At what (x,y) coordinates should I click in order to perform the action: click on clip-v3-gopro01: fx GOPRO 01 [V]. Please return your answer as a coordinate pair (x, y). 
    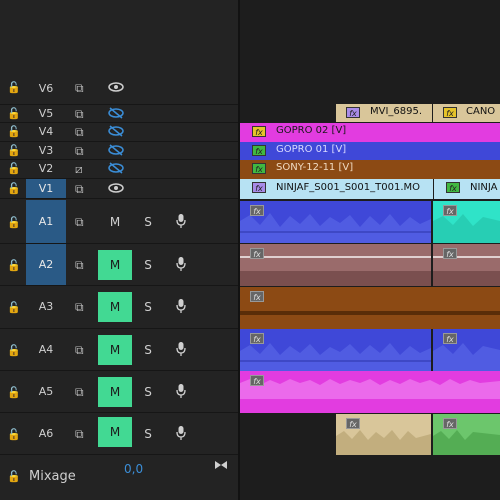
    Looking at the image, I should click on (370, 151).